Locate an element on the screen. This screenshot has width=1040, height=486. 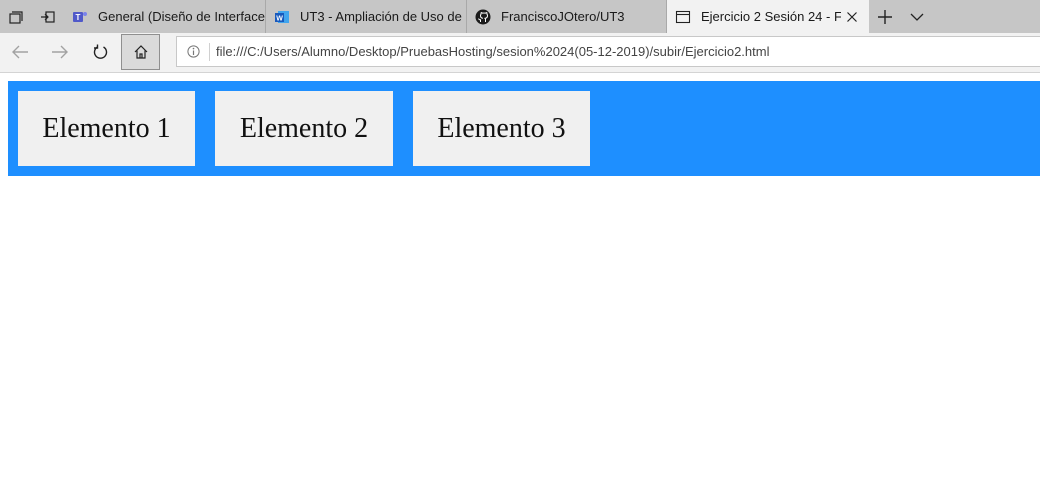
teams-icon: T is located at coordinates (80, 17).